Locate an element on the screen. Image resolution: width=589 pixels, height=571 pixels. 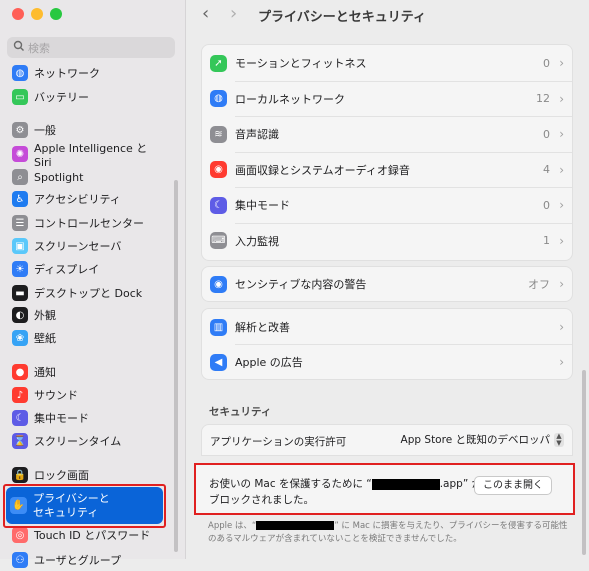
sidebar-item-wallpaper: ❀ 壁紙 is located at coordinates (88, 338).